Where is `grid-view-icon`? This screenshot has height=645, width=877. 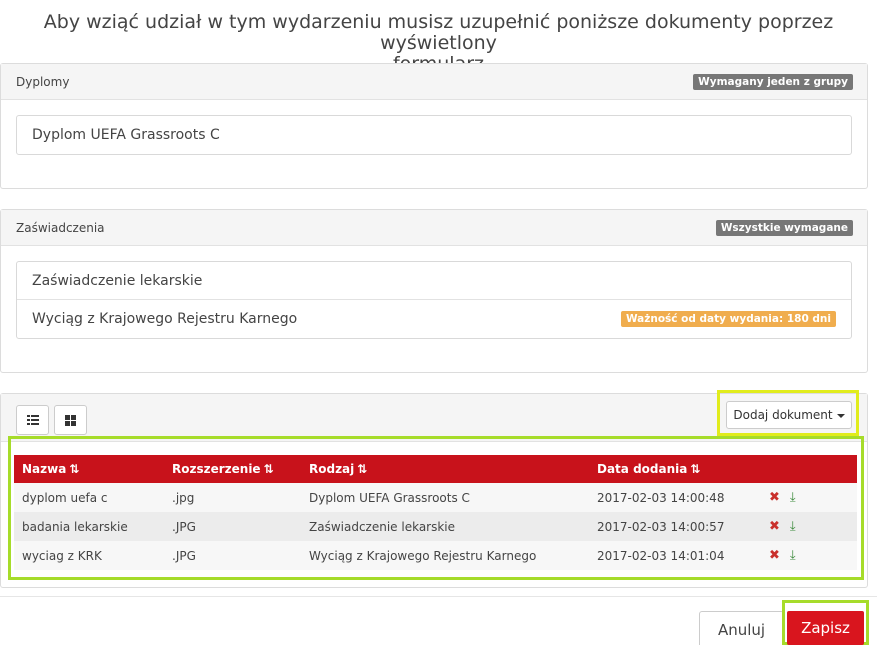 grid-view-icon is located at coordinates (70, 420).